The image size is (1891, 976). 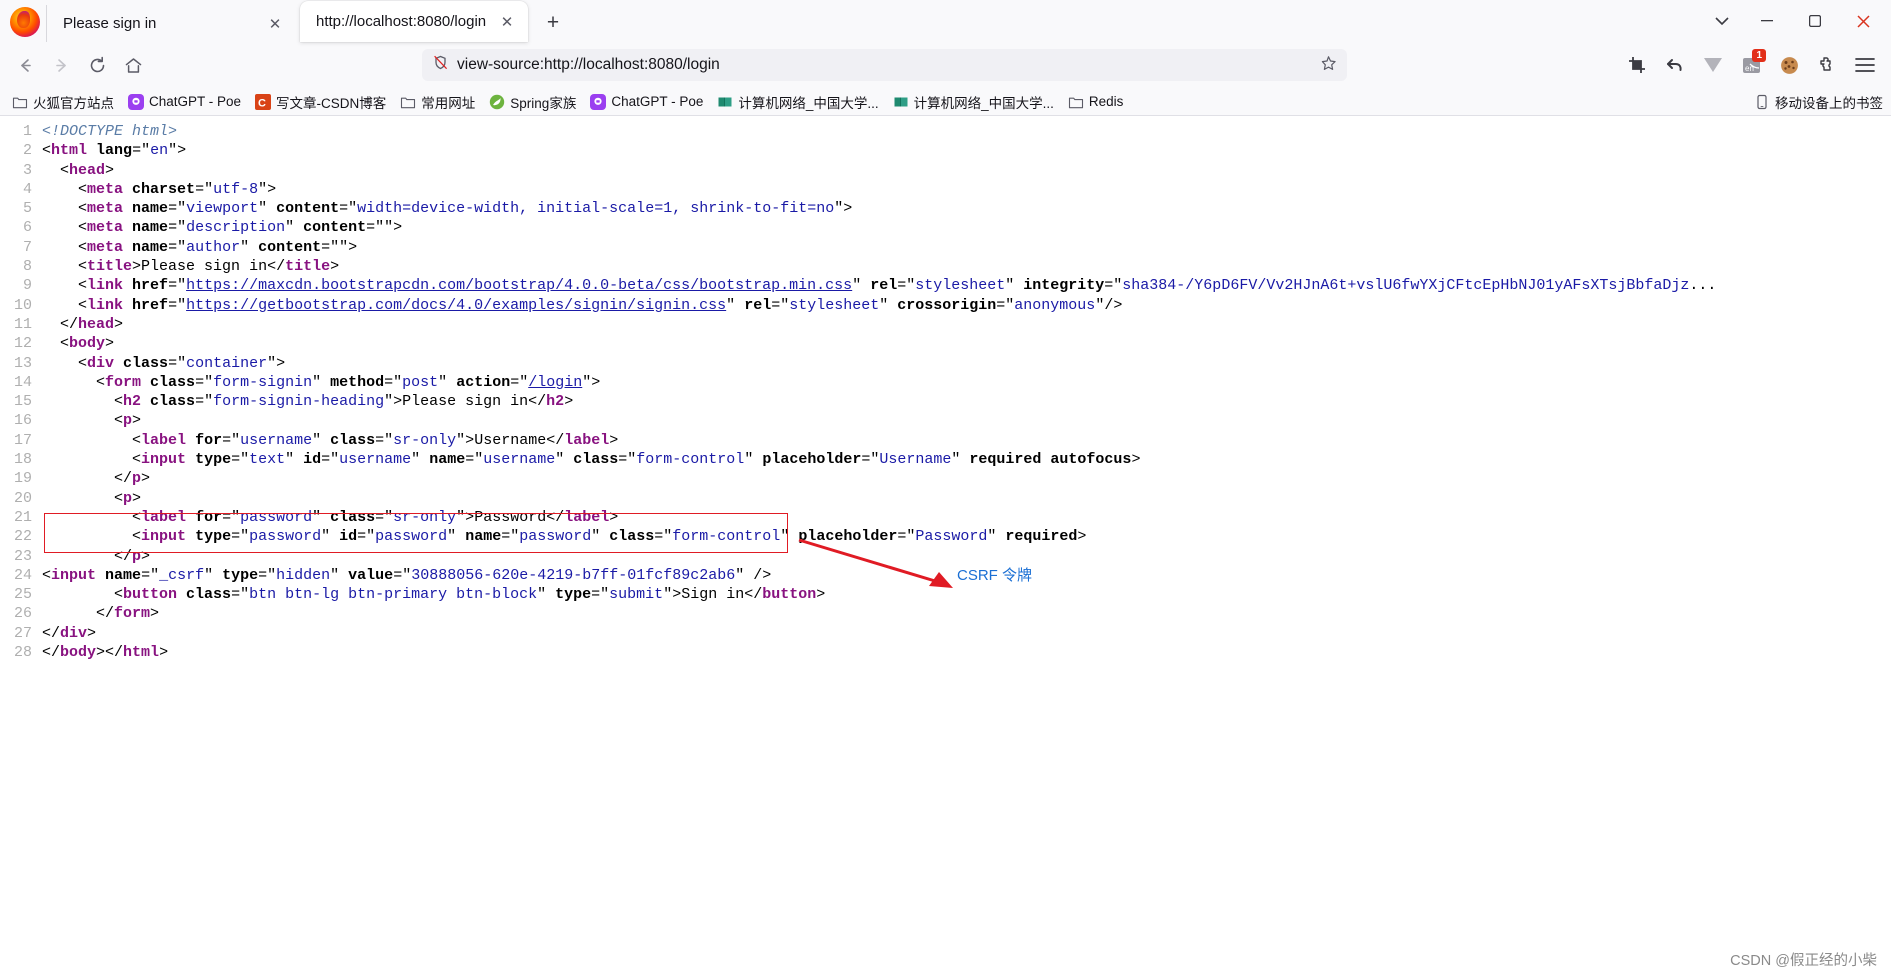 I want to click on line-content: </div>, so click(x=69, y=633).